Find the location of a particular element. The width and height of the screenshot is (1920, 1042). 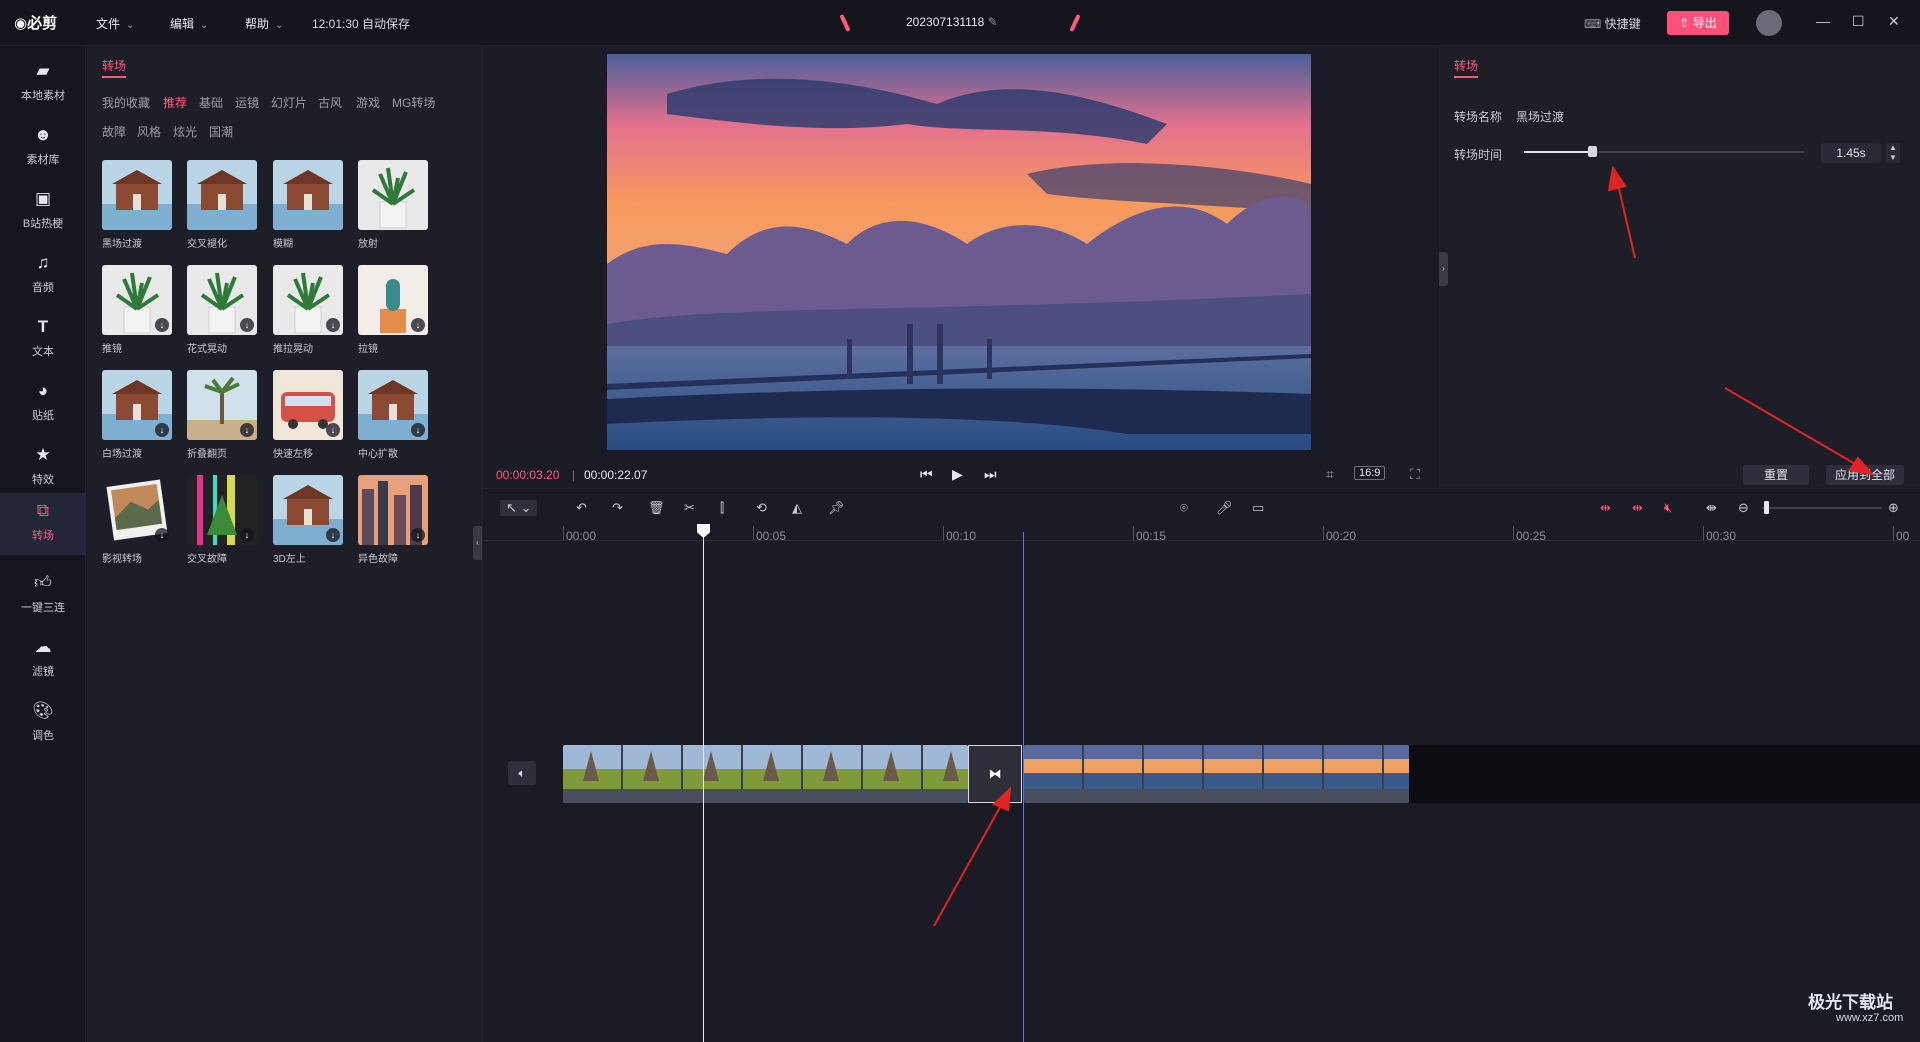

arrowhead-transition is located at coordinates (1002, 799).